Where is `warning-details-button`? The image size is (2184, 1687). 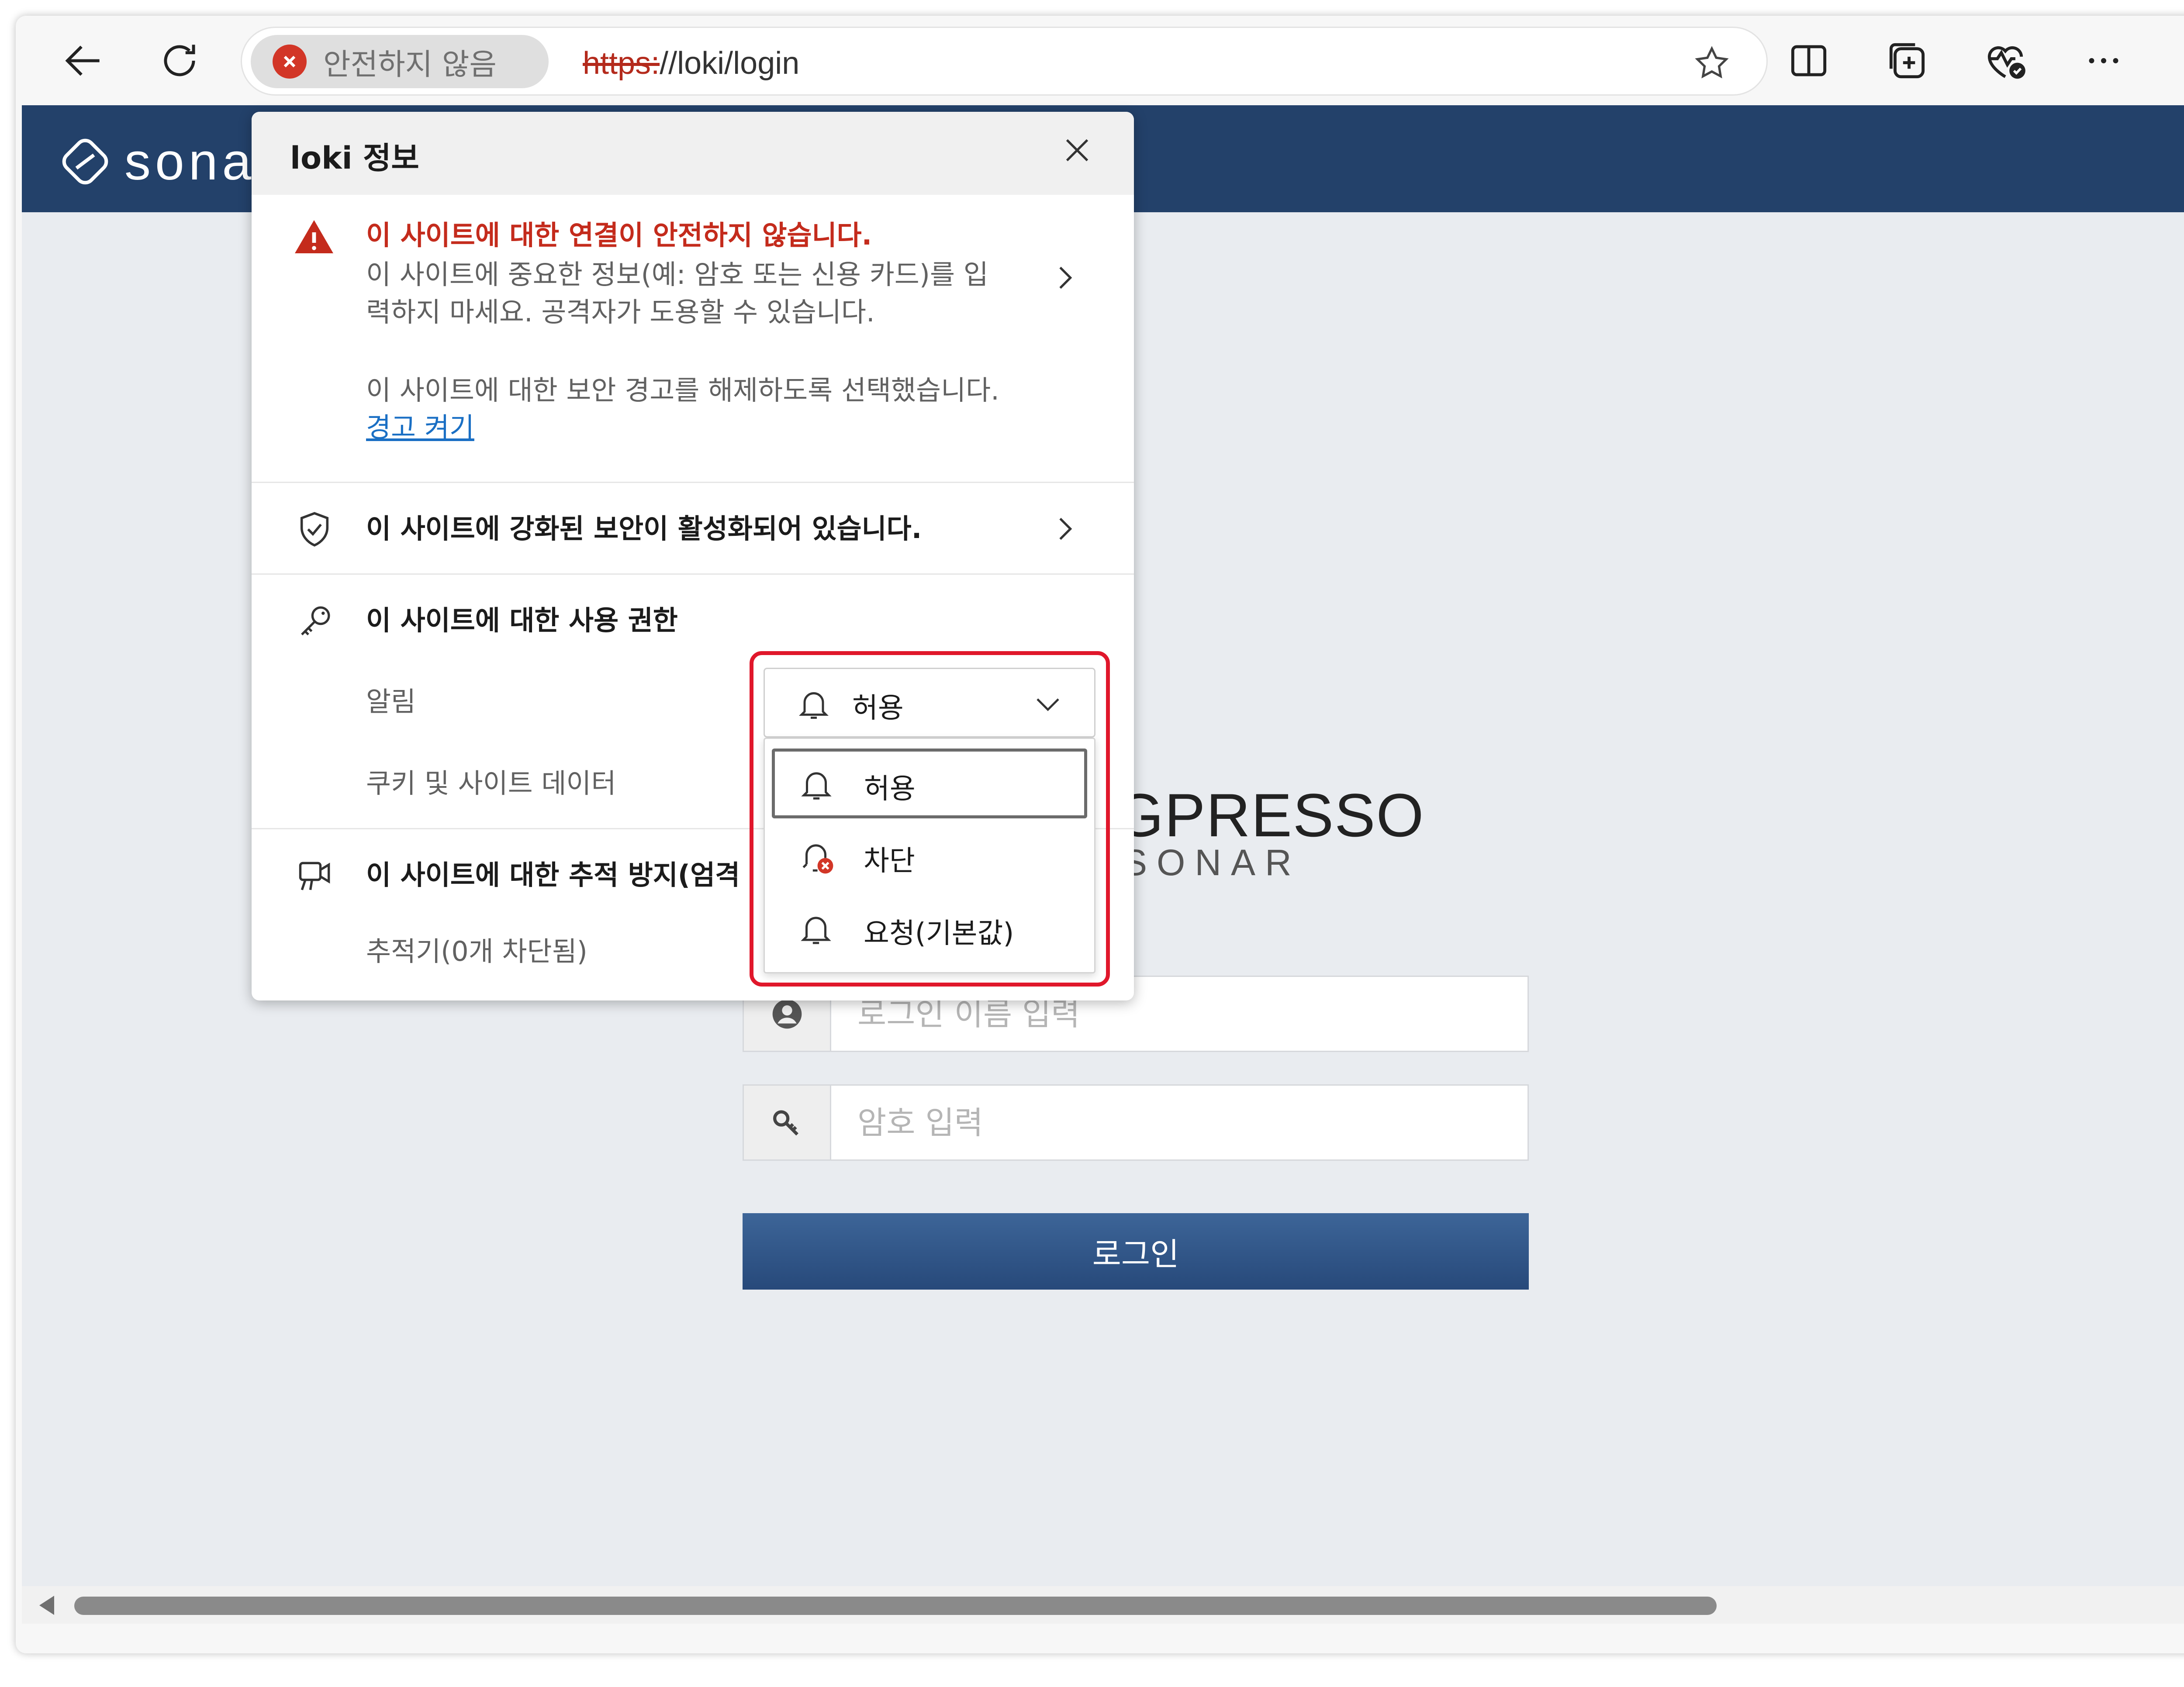
warning-details-button is located at coordinates (1064, 277).